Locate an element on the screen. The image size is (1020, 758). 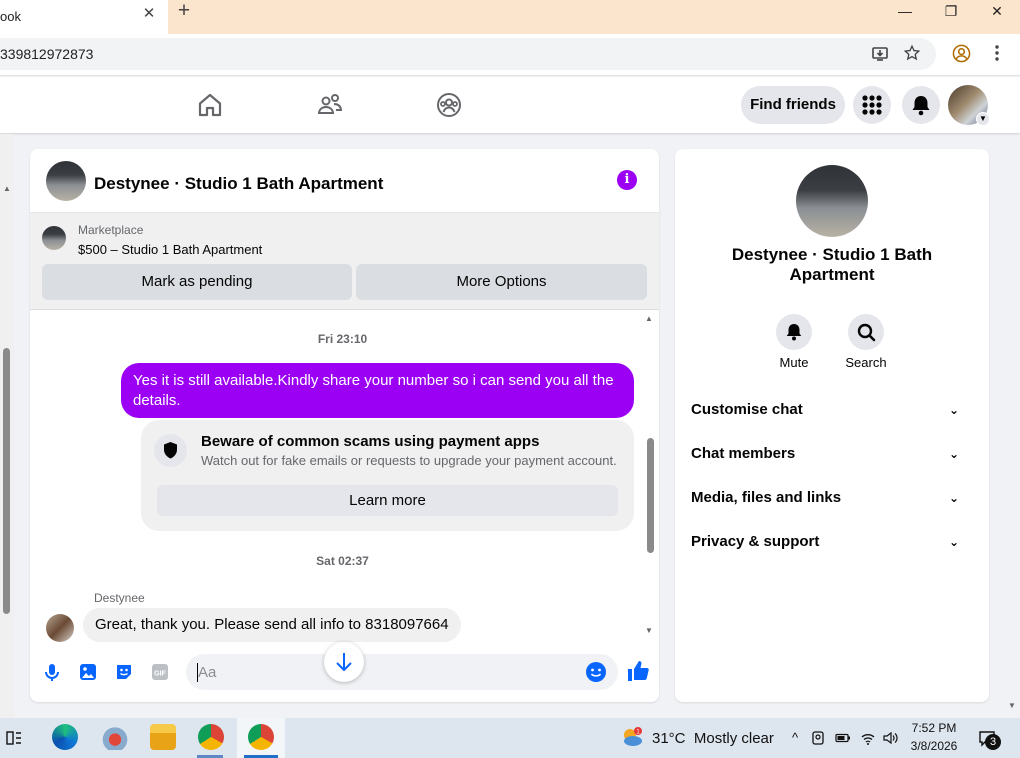
sender-avatar is located at coordinates (60, 628).